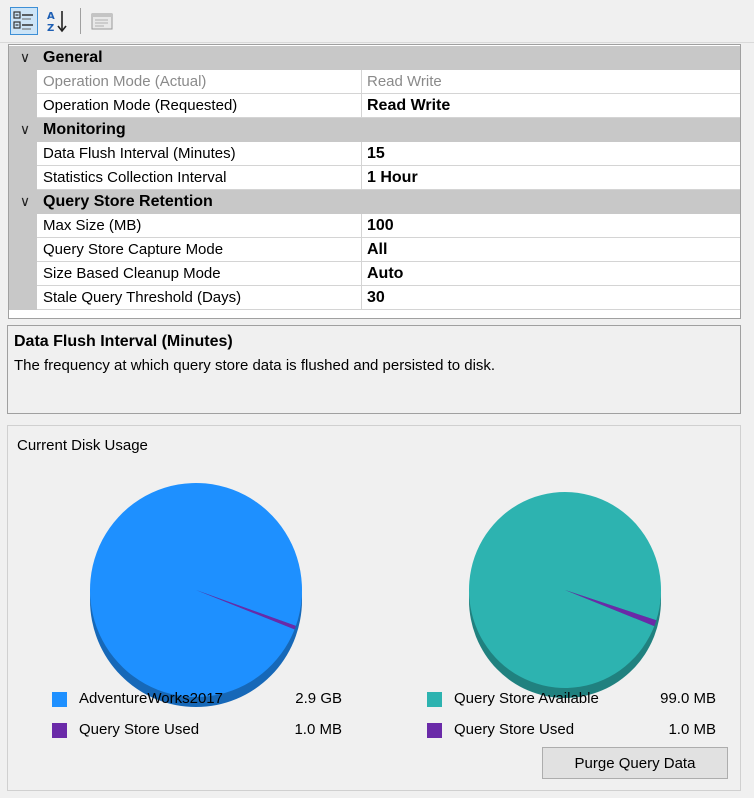 Image resolution: width=754 pixels, height=798 pixels. What do you see at coordinates (132, 273) in the screenshot?
I see `property-name: Size Based Cleanup Mode` at bounding box center [132, 273].